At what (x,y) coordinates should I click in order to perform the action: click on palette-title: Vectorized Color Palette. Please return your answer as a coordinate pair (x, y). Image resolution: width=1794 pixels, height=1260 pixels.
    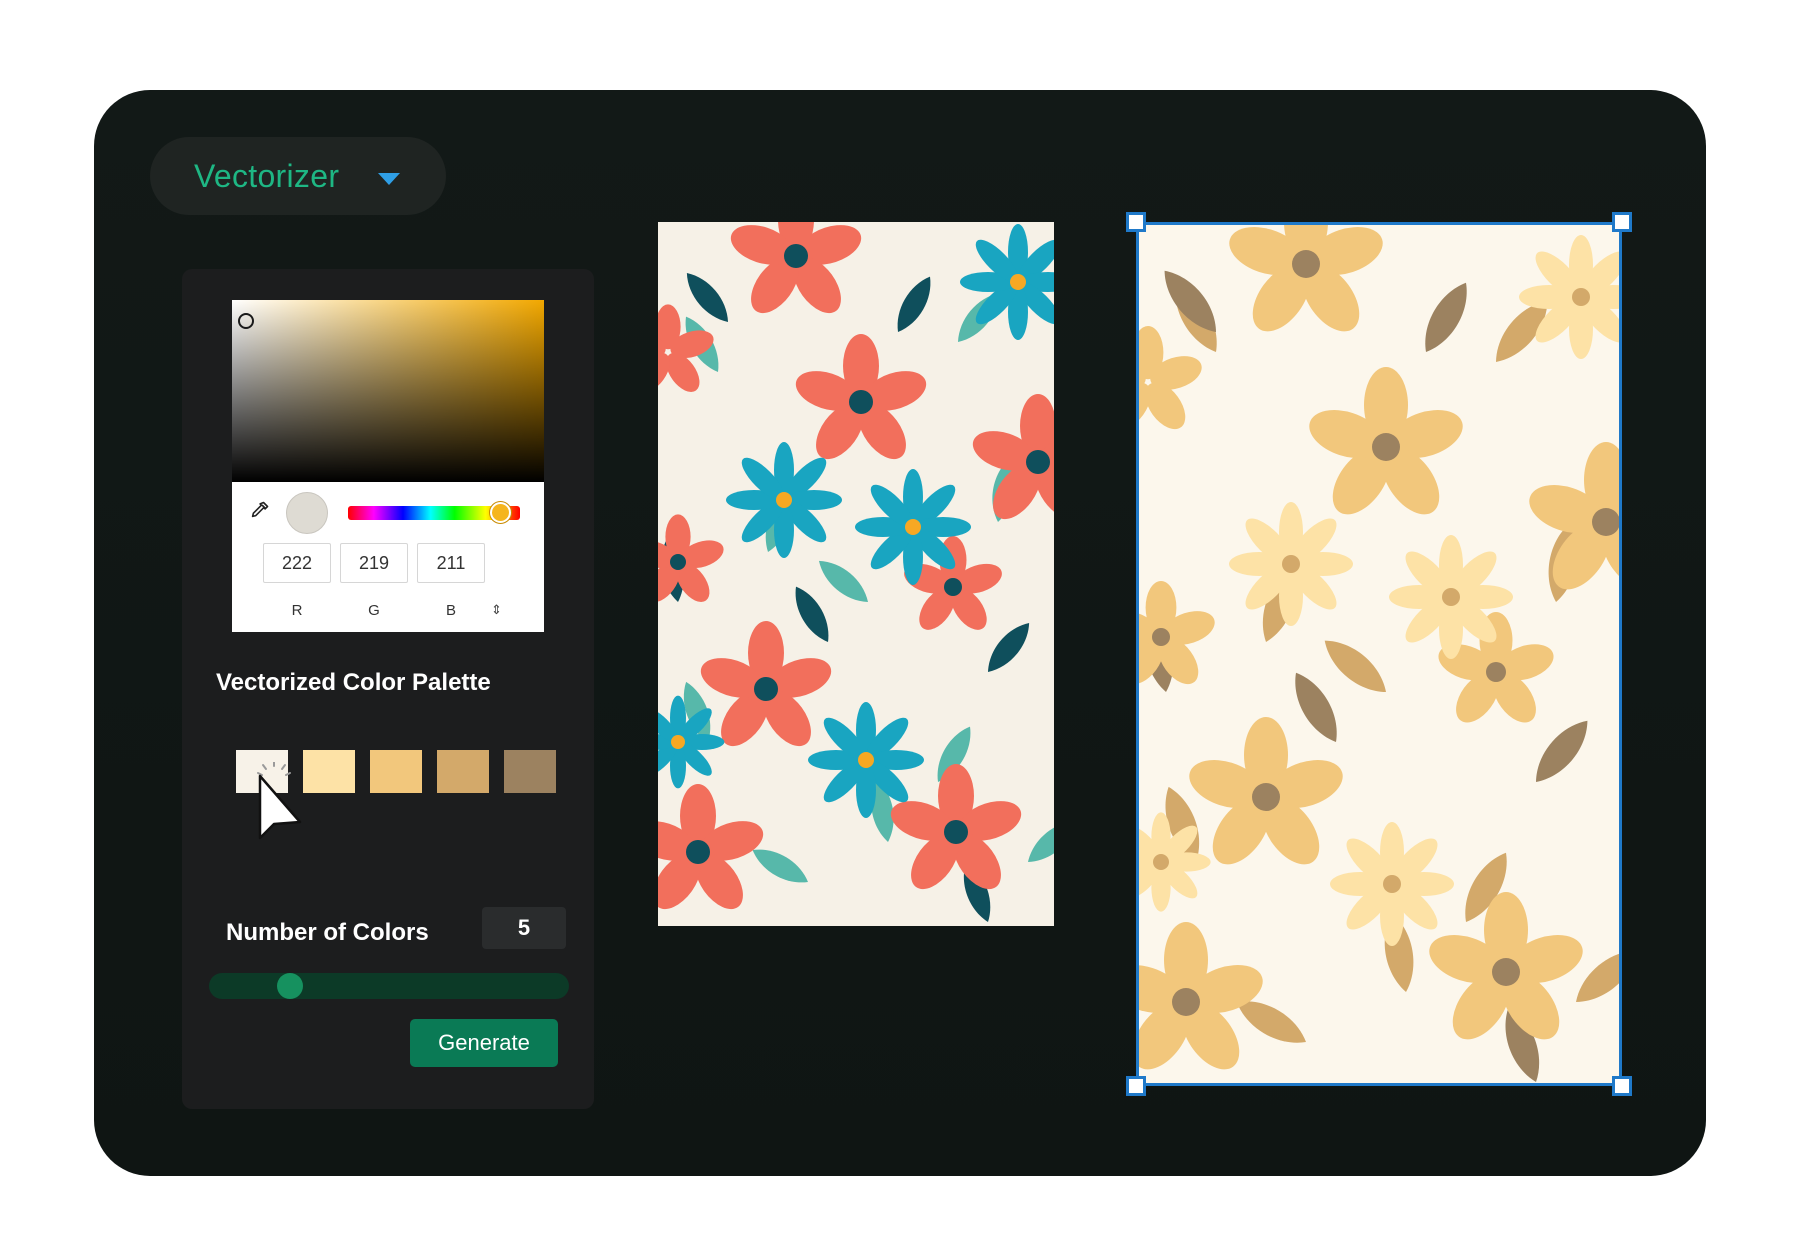
    Looking at the image, I should click on (353, 682).